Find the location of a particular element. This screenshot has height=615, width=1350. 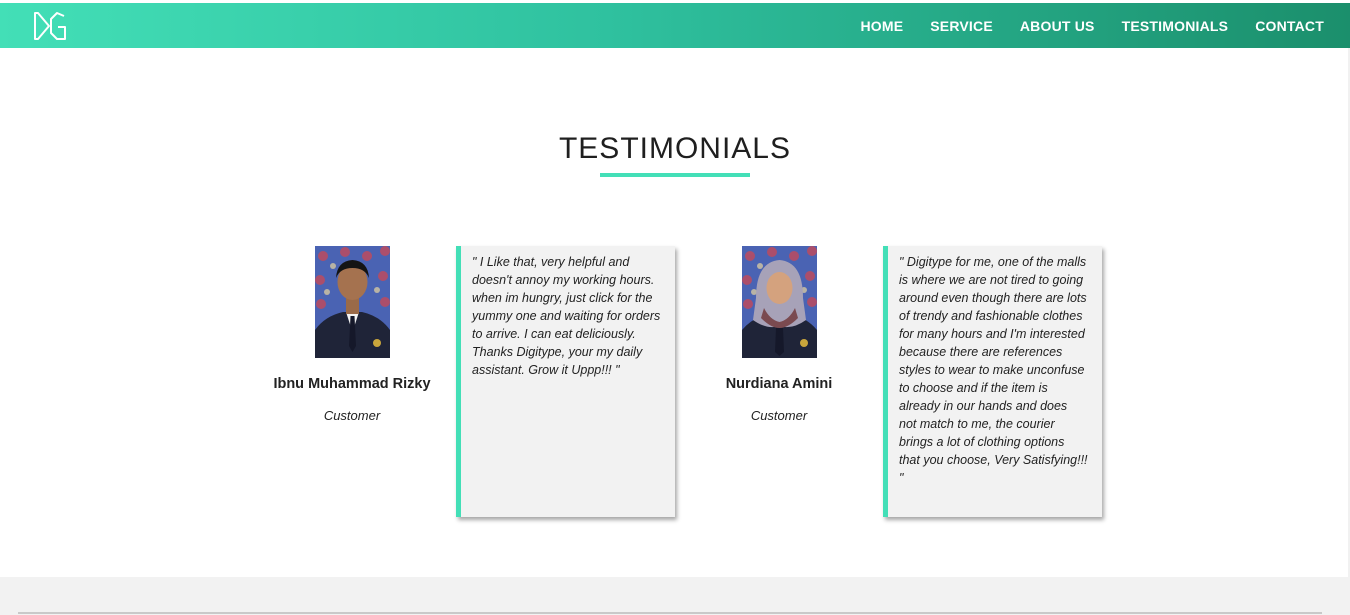

nav-link-service: SERVICE is located at coordinates (961, 26).